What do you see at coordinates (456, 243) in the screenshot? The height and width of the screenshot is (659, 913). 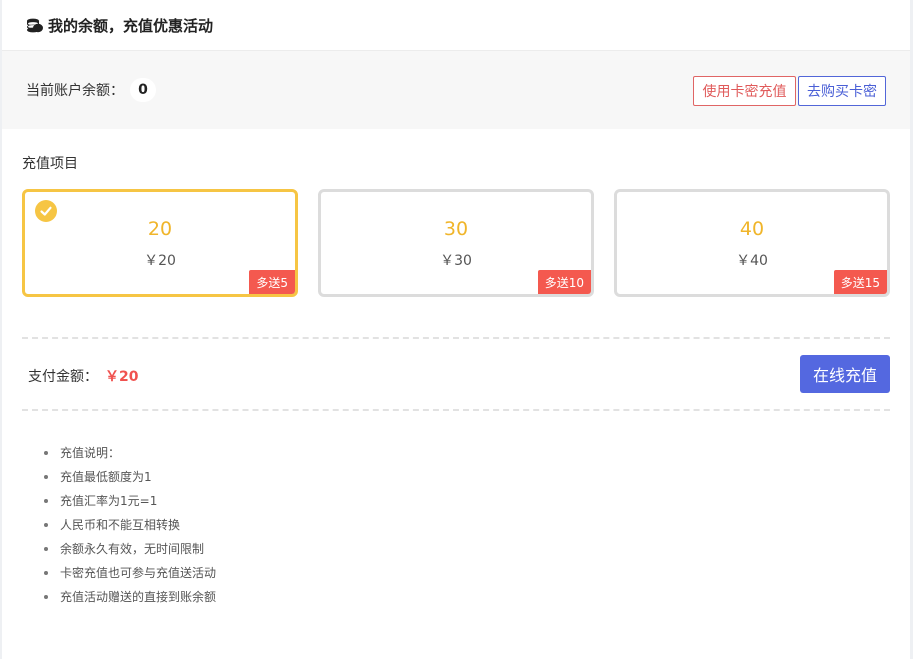 I see `recharge-tier-30: 30 ￥30 多送10` at bounding box center [456, 243].